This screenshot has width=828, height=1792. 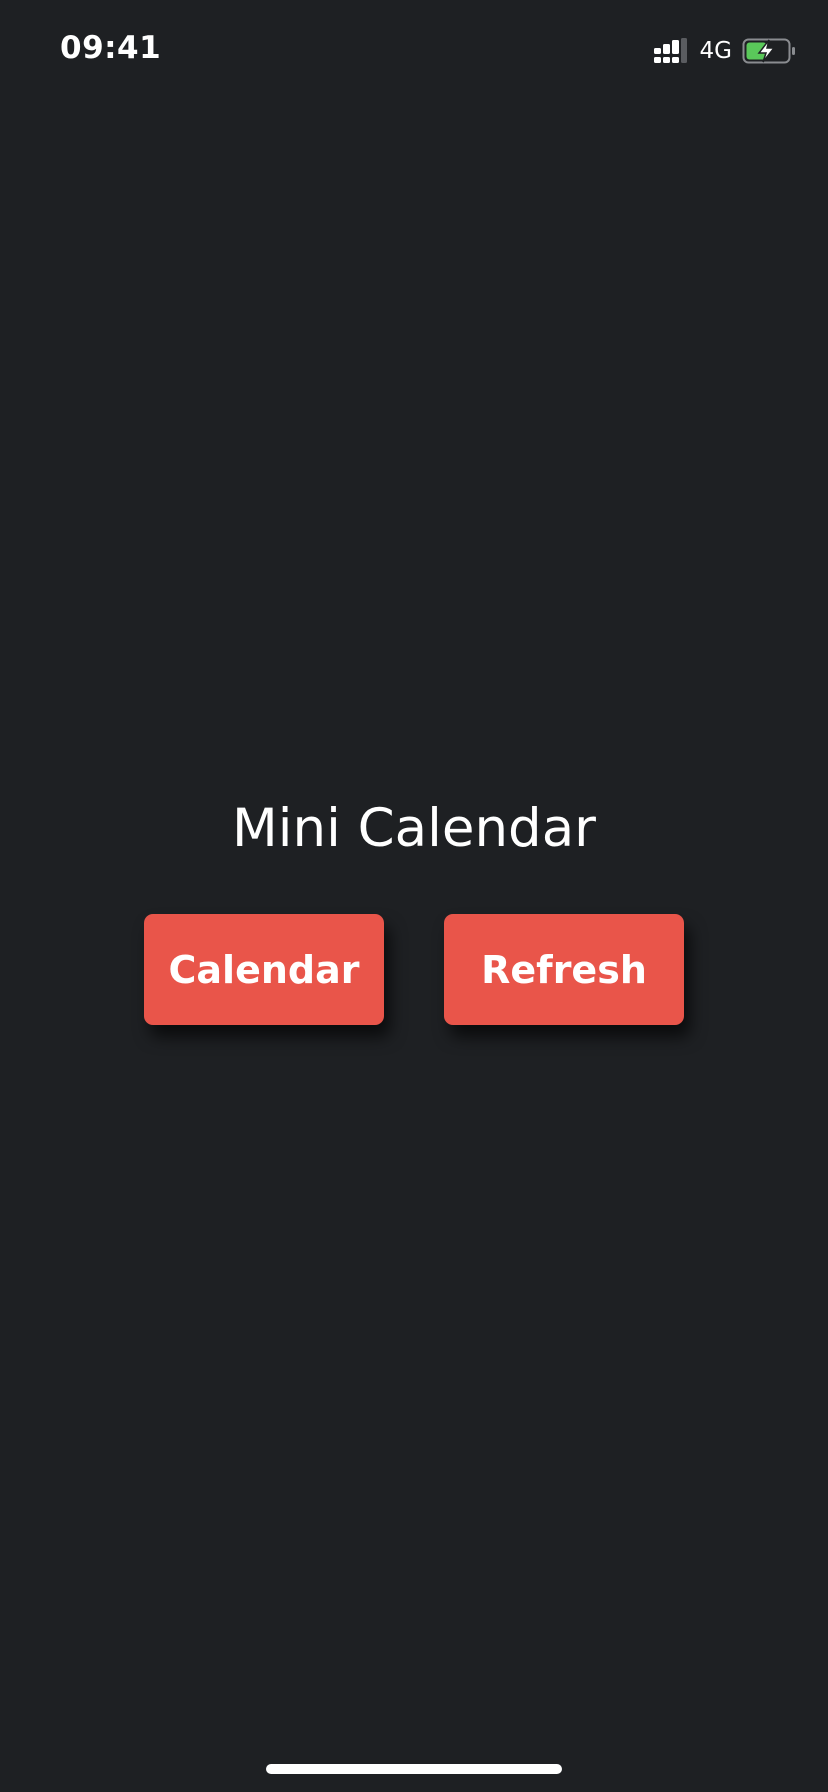 What do you see at coordinates (564, 969) in the screenshot?
I see `refresh-button: Refresh` at bounding box center [564, 969].